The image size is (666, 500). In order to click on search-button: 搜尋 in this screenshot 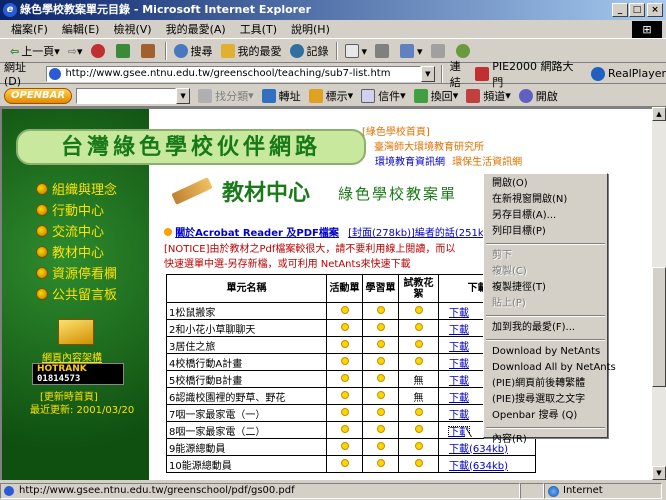, I will do `click(193, 51)`.